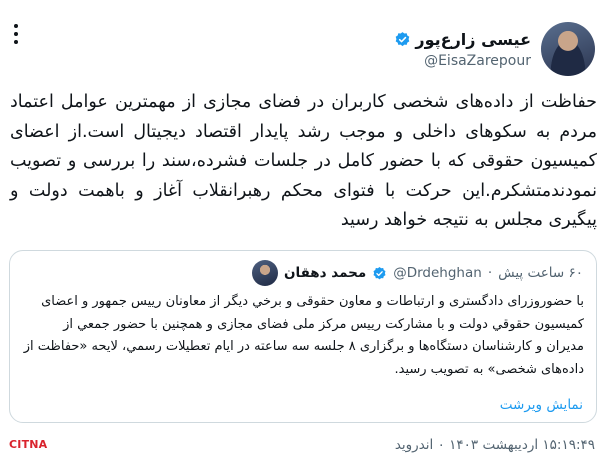 The height and width of the screenshot is (459, 611). What do you see at coordinates (568, 49) in the screenshot?
I see `author-avatar` at bounding box center [568, 49].